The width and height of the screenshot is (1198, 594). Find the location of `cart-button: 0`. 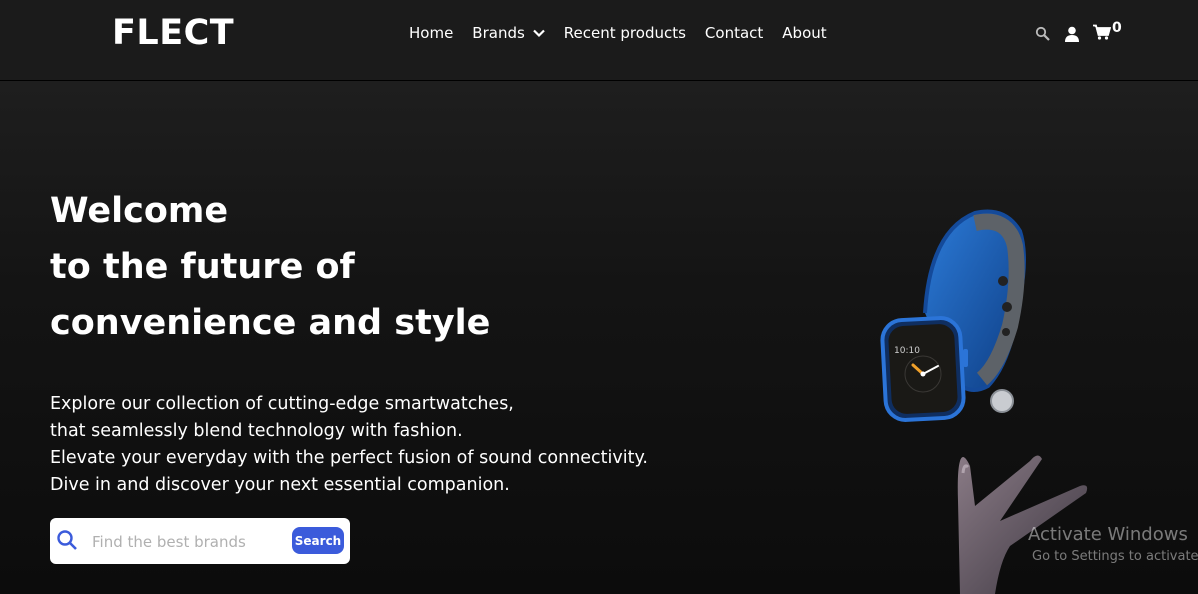

cart-button: 0 is located at coordinates (1107, 32).